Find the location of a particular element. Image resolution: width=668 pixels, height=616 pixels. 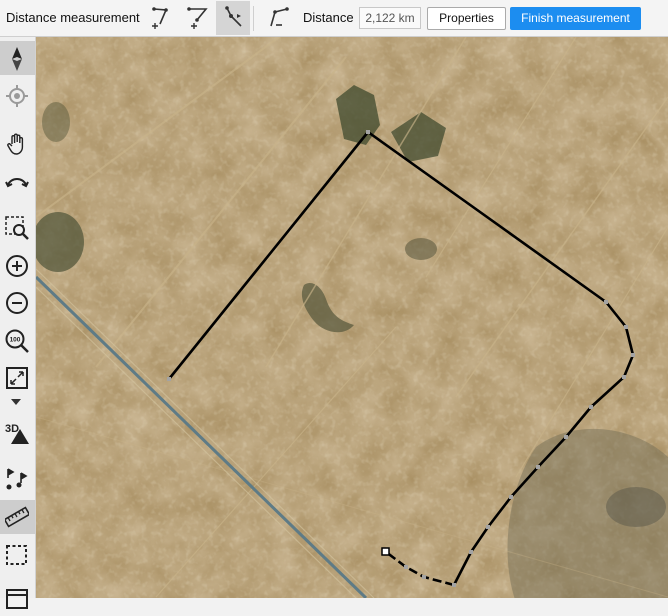

select-rect-icon is located at coordinates (16, 555).